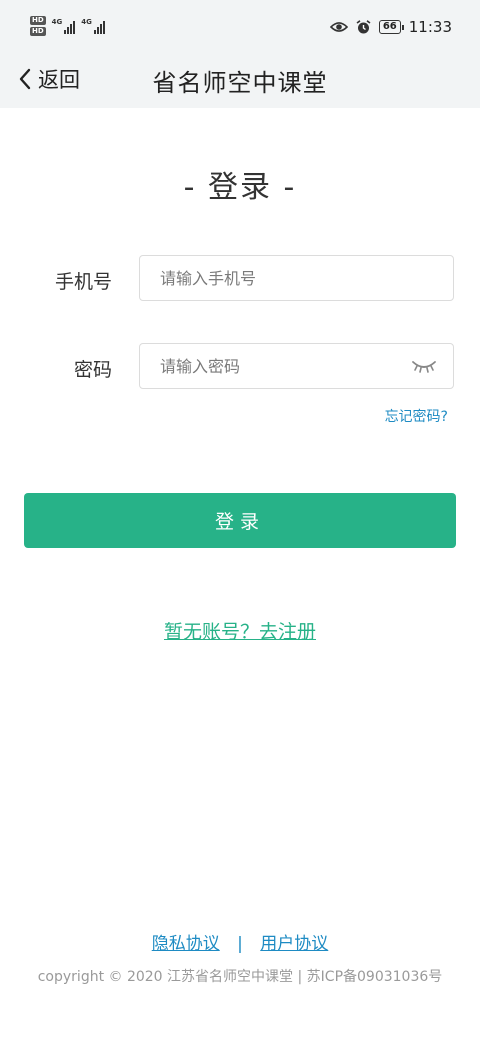 Image resolution: width=480 pixels, height=1061 pixels. I want to click on footer-links: 隐私协议 | 用户协议, so click(240, 941).